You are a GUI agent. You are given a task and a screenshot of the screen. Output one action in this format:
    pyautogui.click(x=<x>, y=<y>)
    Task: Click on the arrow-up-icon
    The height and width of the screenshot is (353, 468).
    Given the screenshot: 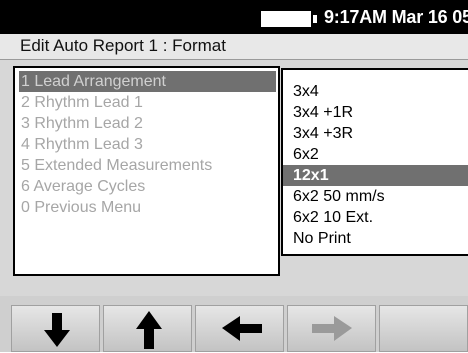 What is the action you would take?
    pyautogui.click(x=149, y=330)
    